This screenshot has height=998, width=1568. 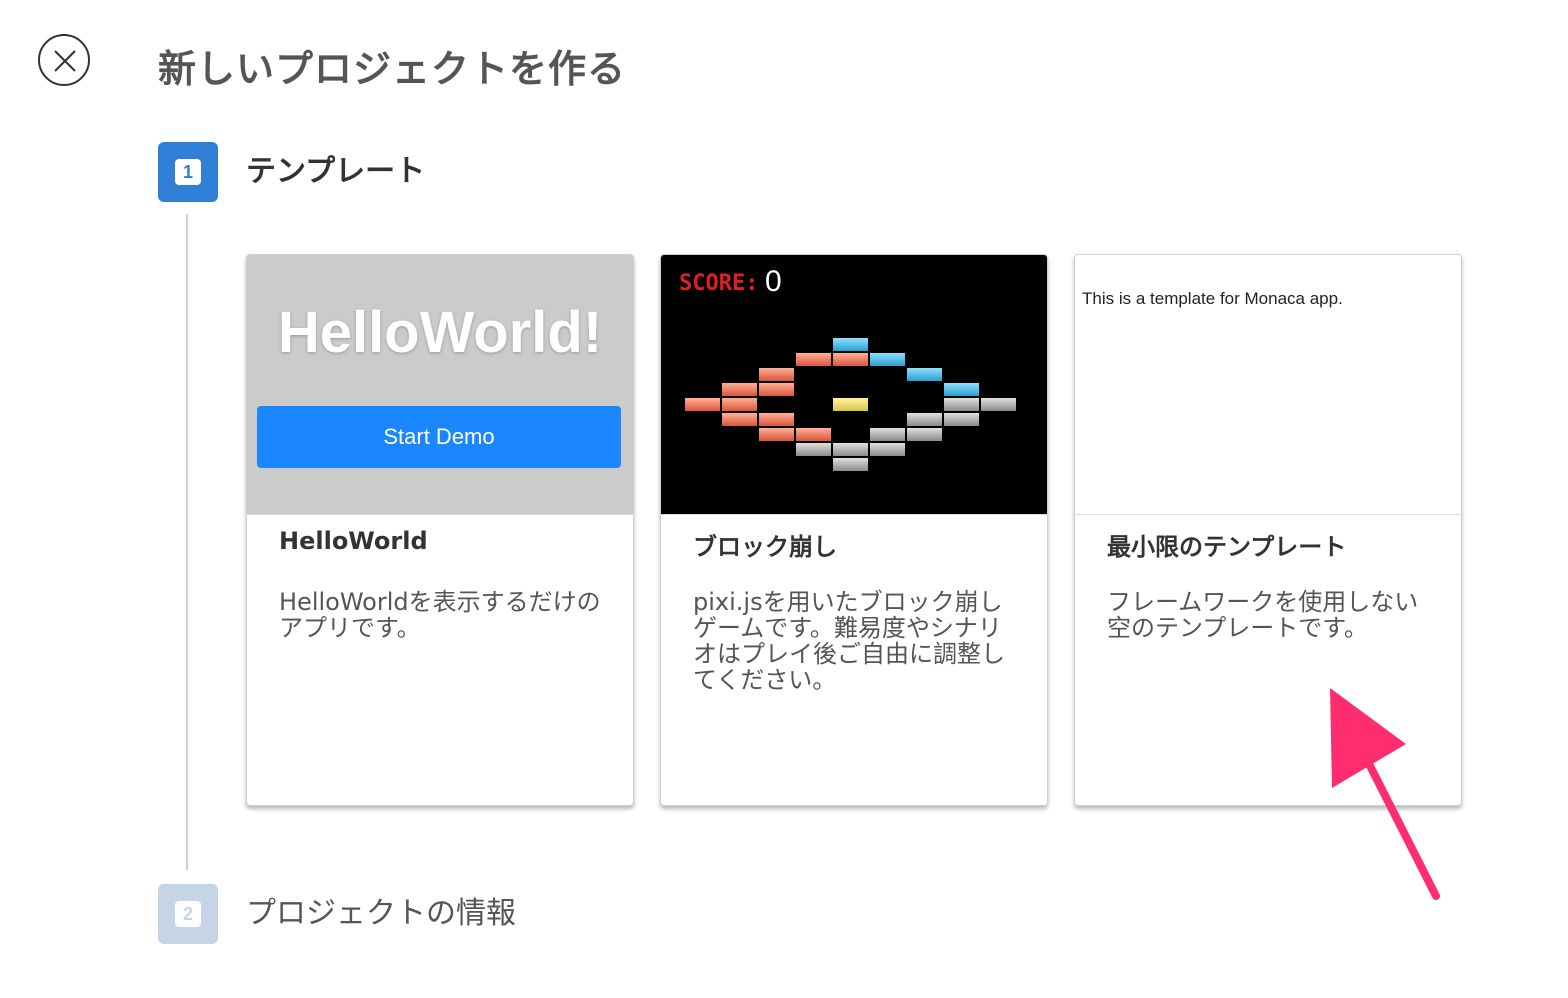 I want to click on preview-text: This is a template for Monaca app., so click(x=1212, y=298).